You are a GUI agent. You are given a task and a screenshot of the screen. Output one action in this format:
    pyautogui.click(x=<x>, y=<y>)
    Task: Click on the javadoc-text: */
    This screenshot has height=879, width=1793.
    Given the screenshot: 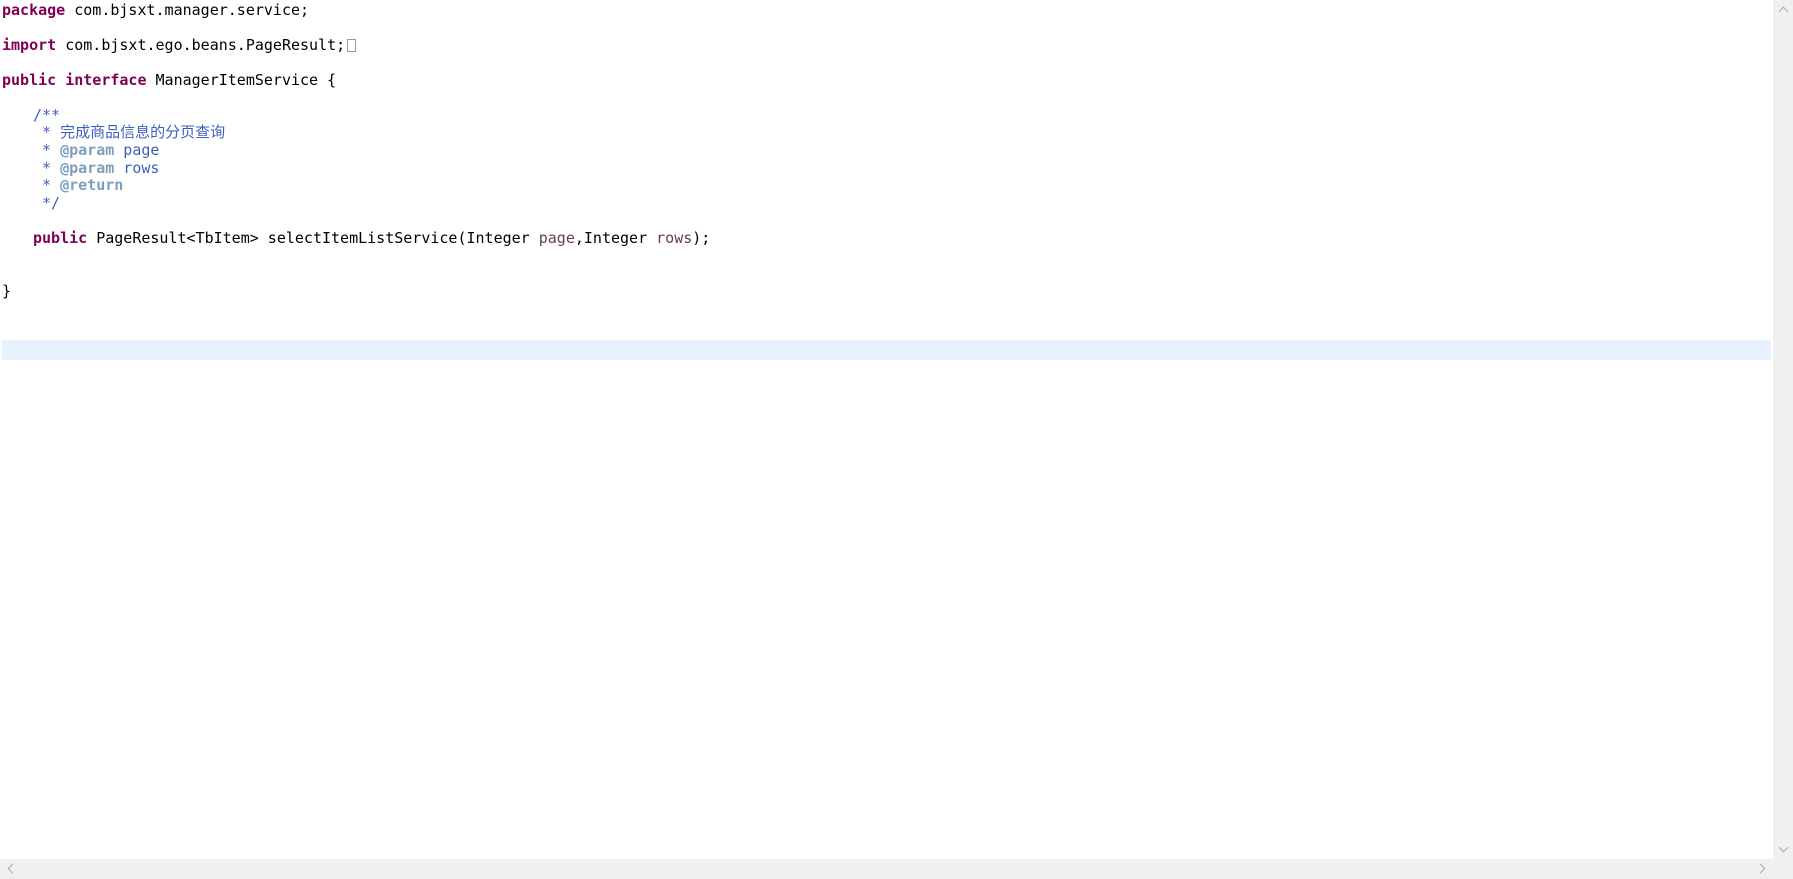 What is the action you would take?
    pyautogui.click(x=47, y=203)
    